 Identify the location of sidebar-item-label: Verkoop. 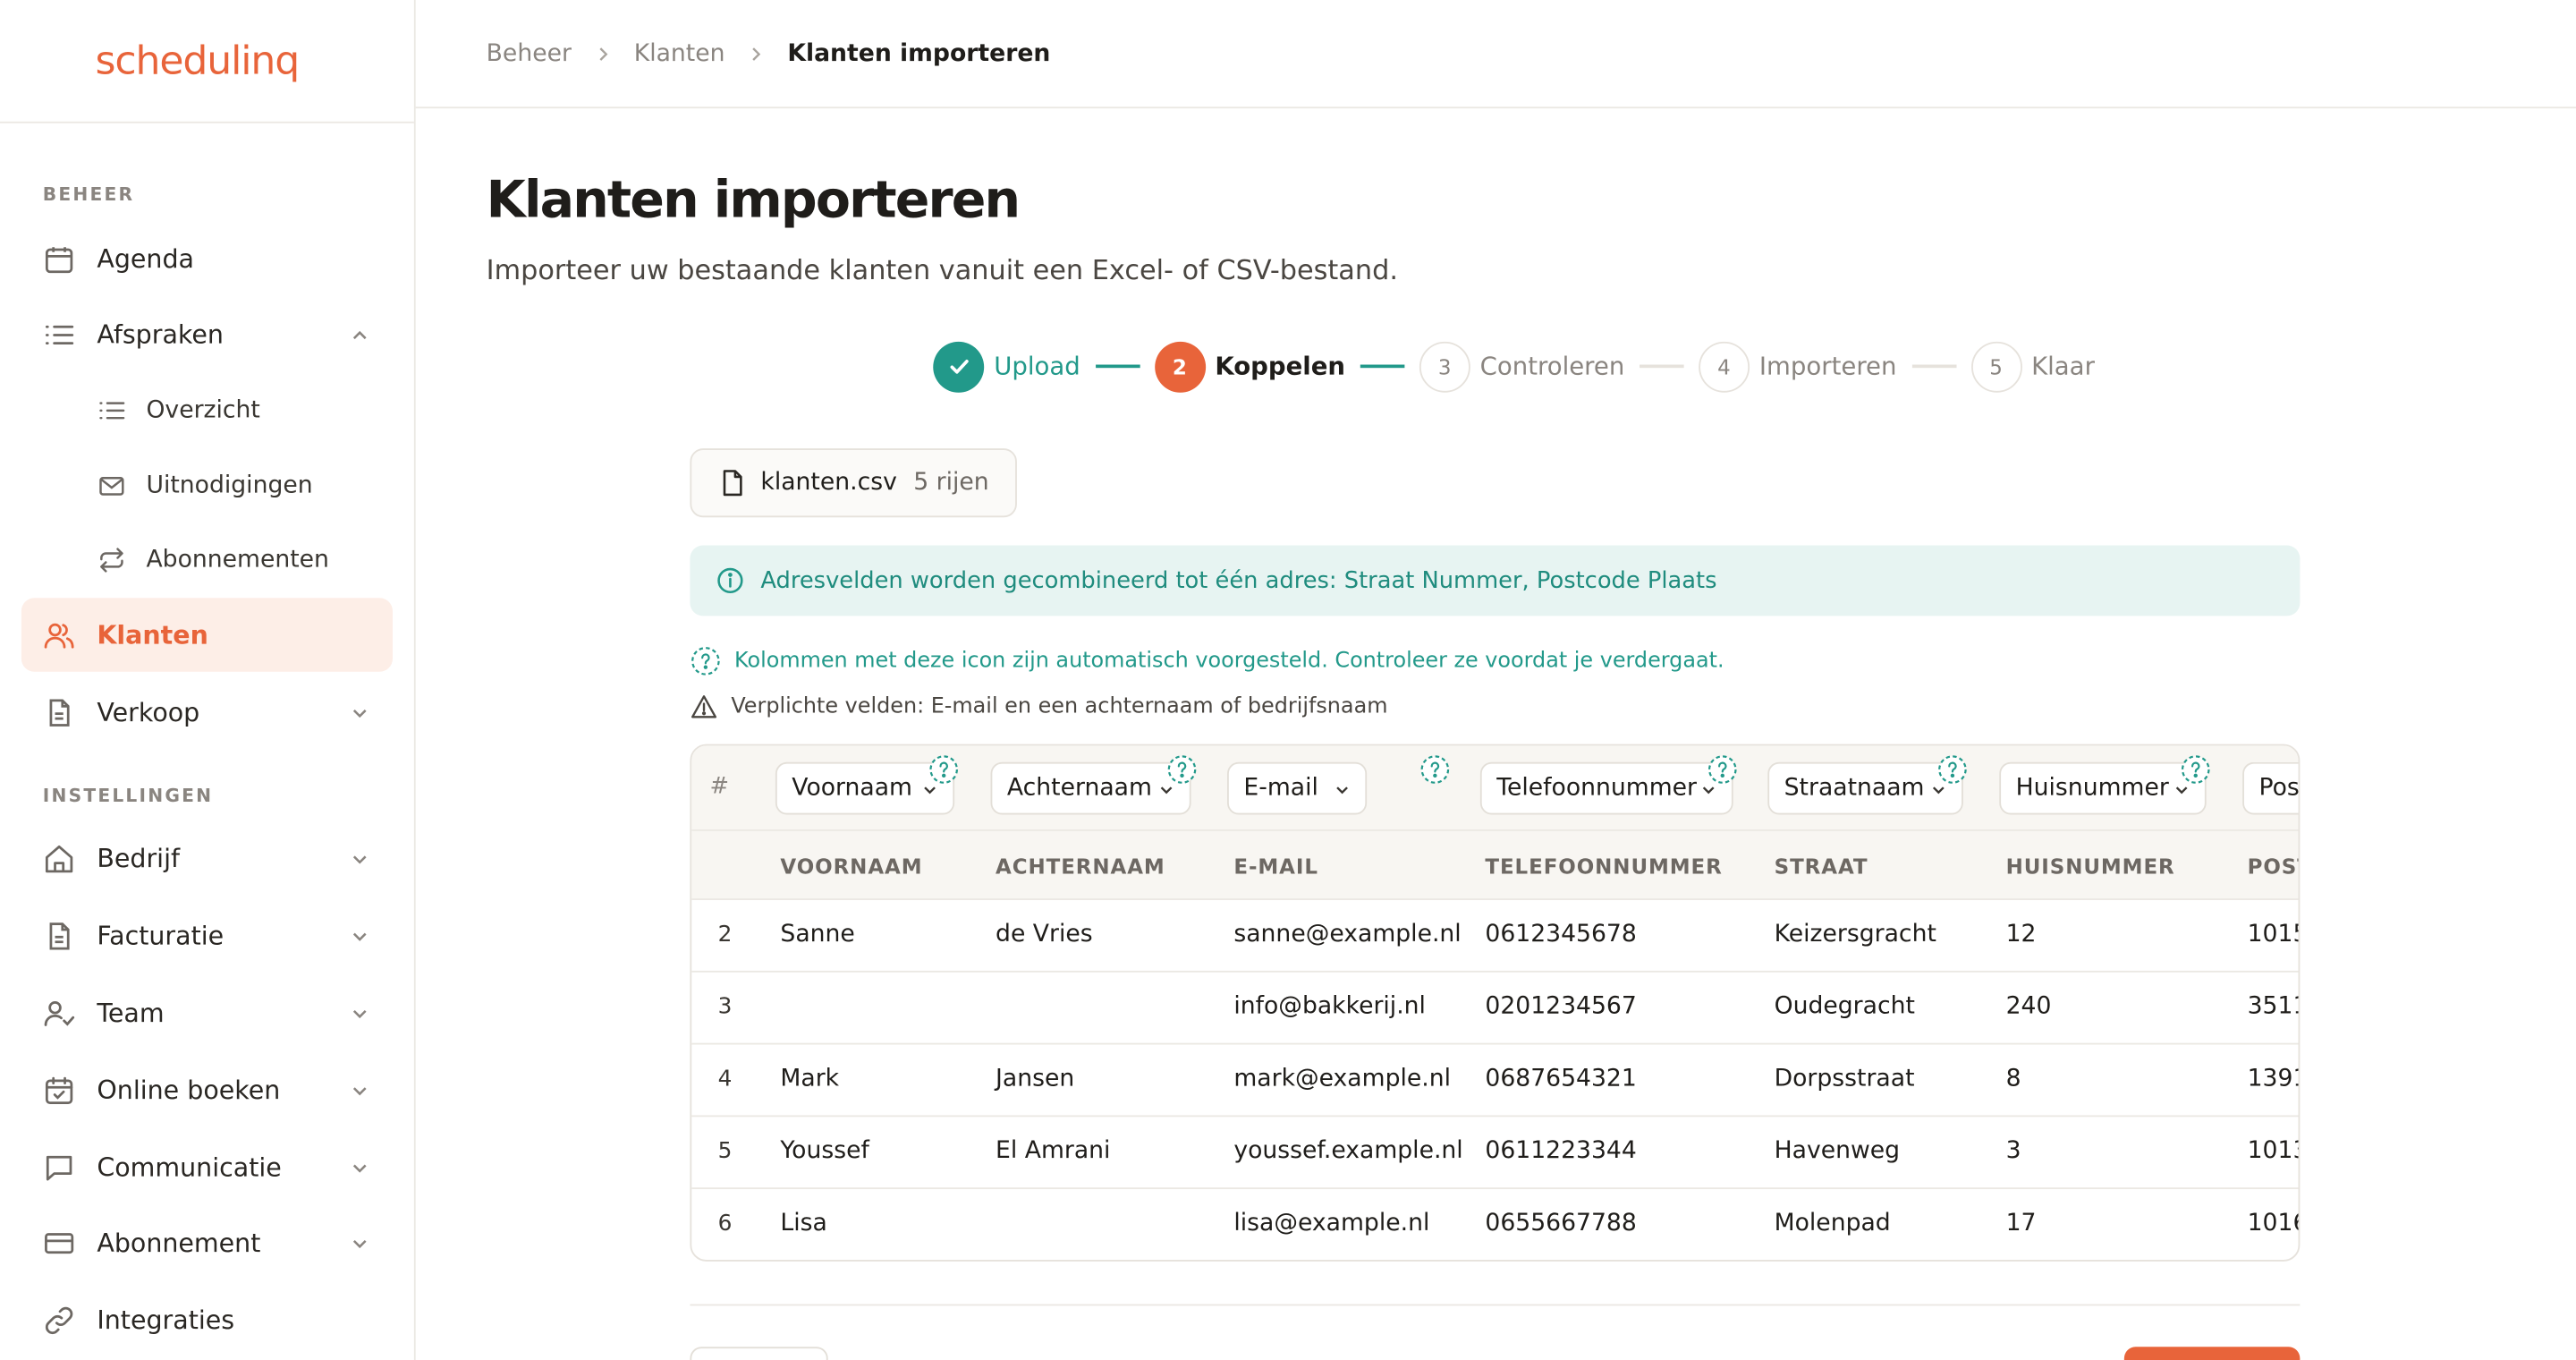
(148, 712).